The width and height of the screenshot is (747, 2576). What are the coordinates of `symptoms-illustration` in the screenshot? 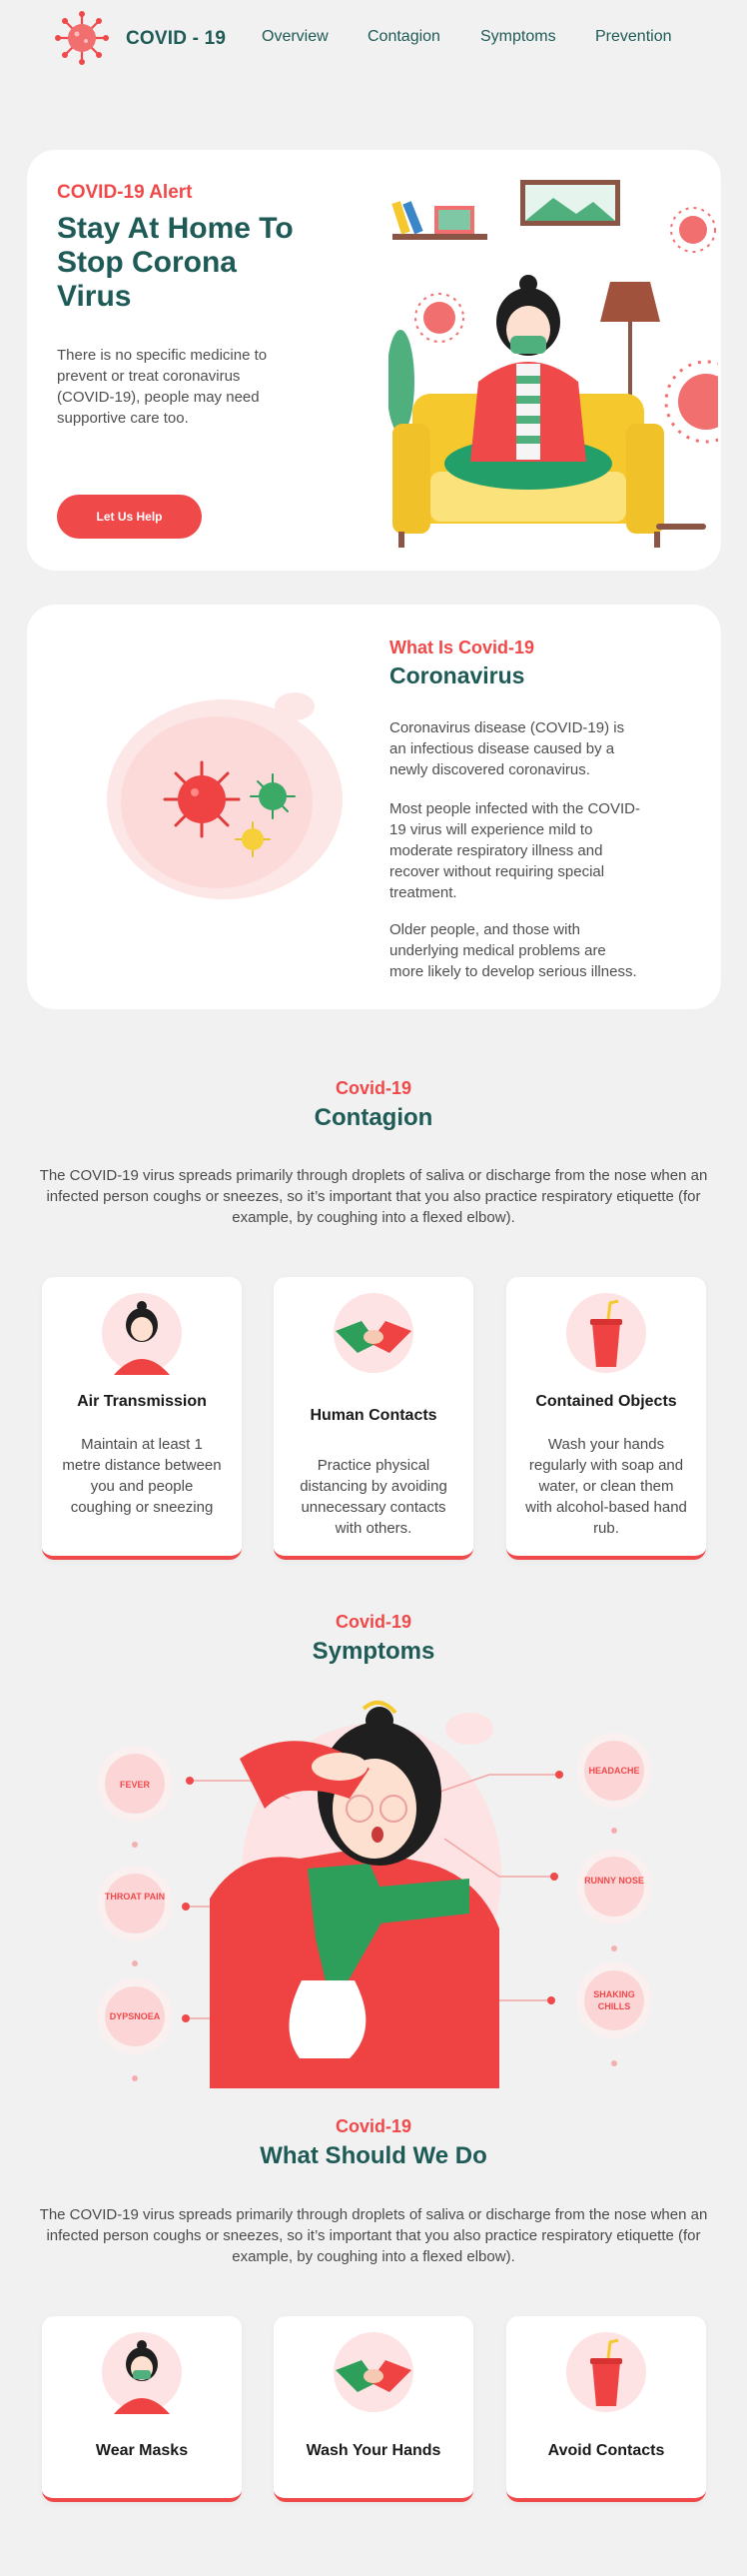 It's located at (374, 1894).